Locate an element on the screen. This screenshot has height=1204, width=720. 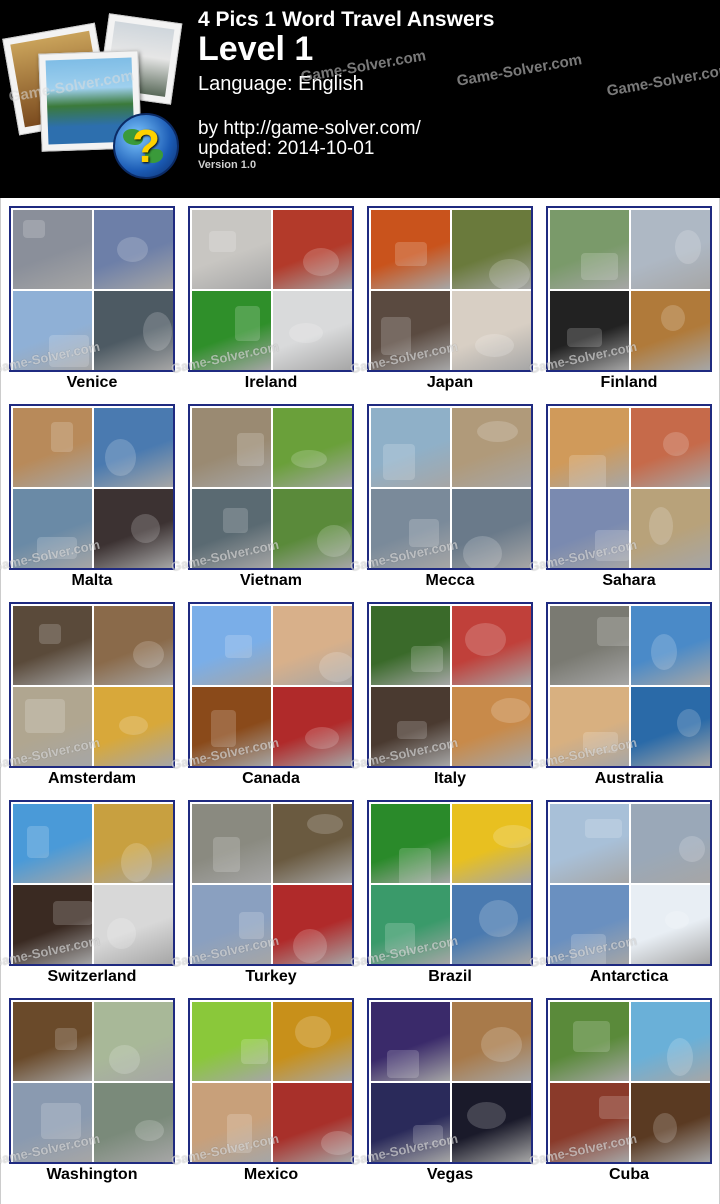
answer-label: Sahara is located at coordinates (629, 580).